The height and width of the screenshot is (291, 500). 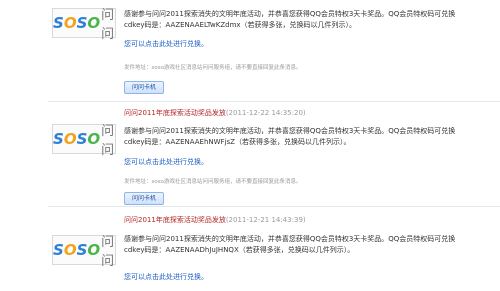 I want to click on message-heading: 问问2011年底探索活动奖品发放(2011-12-21 14:43:39), so click(x=215, y=220).